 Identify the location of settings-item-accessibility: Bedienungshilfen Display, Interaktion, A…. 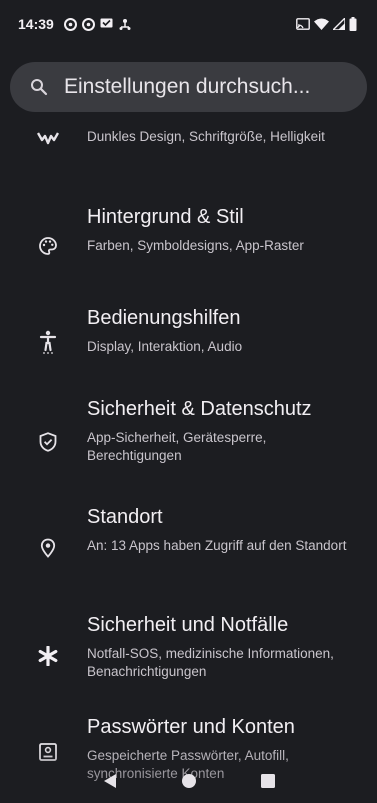
(188, 344).